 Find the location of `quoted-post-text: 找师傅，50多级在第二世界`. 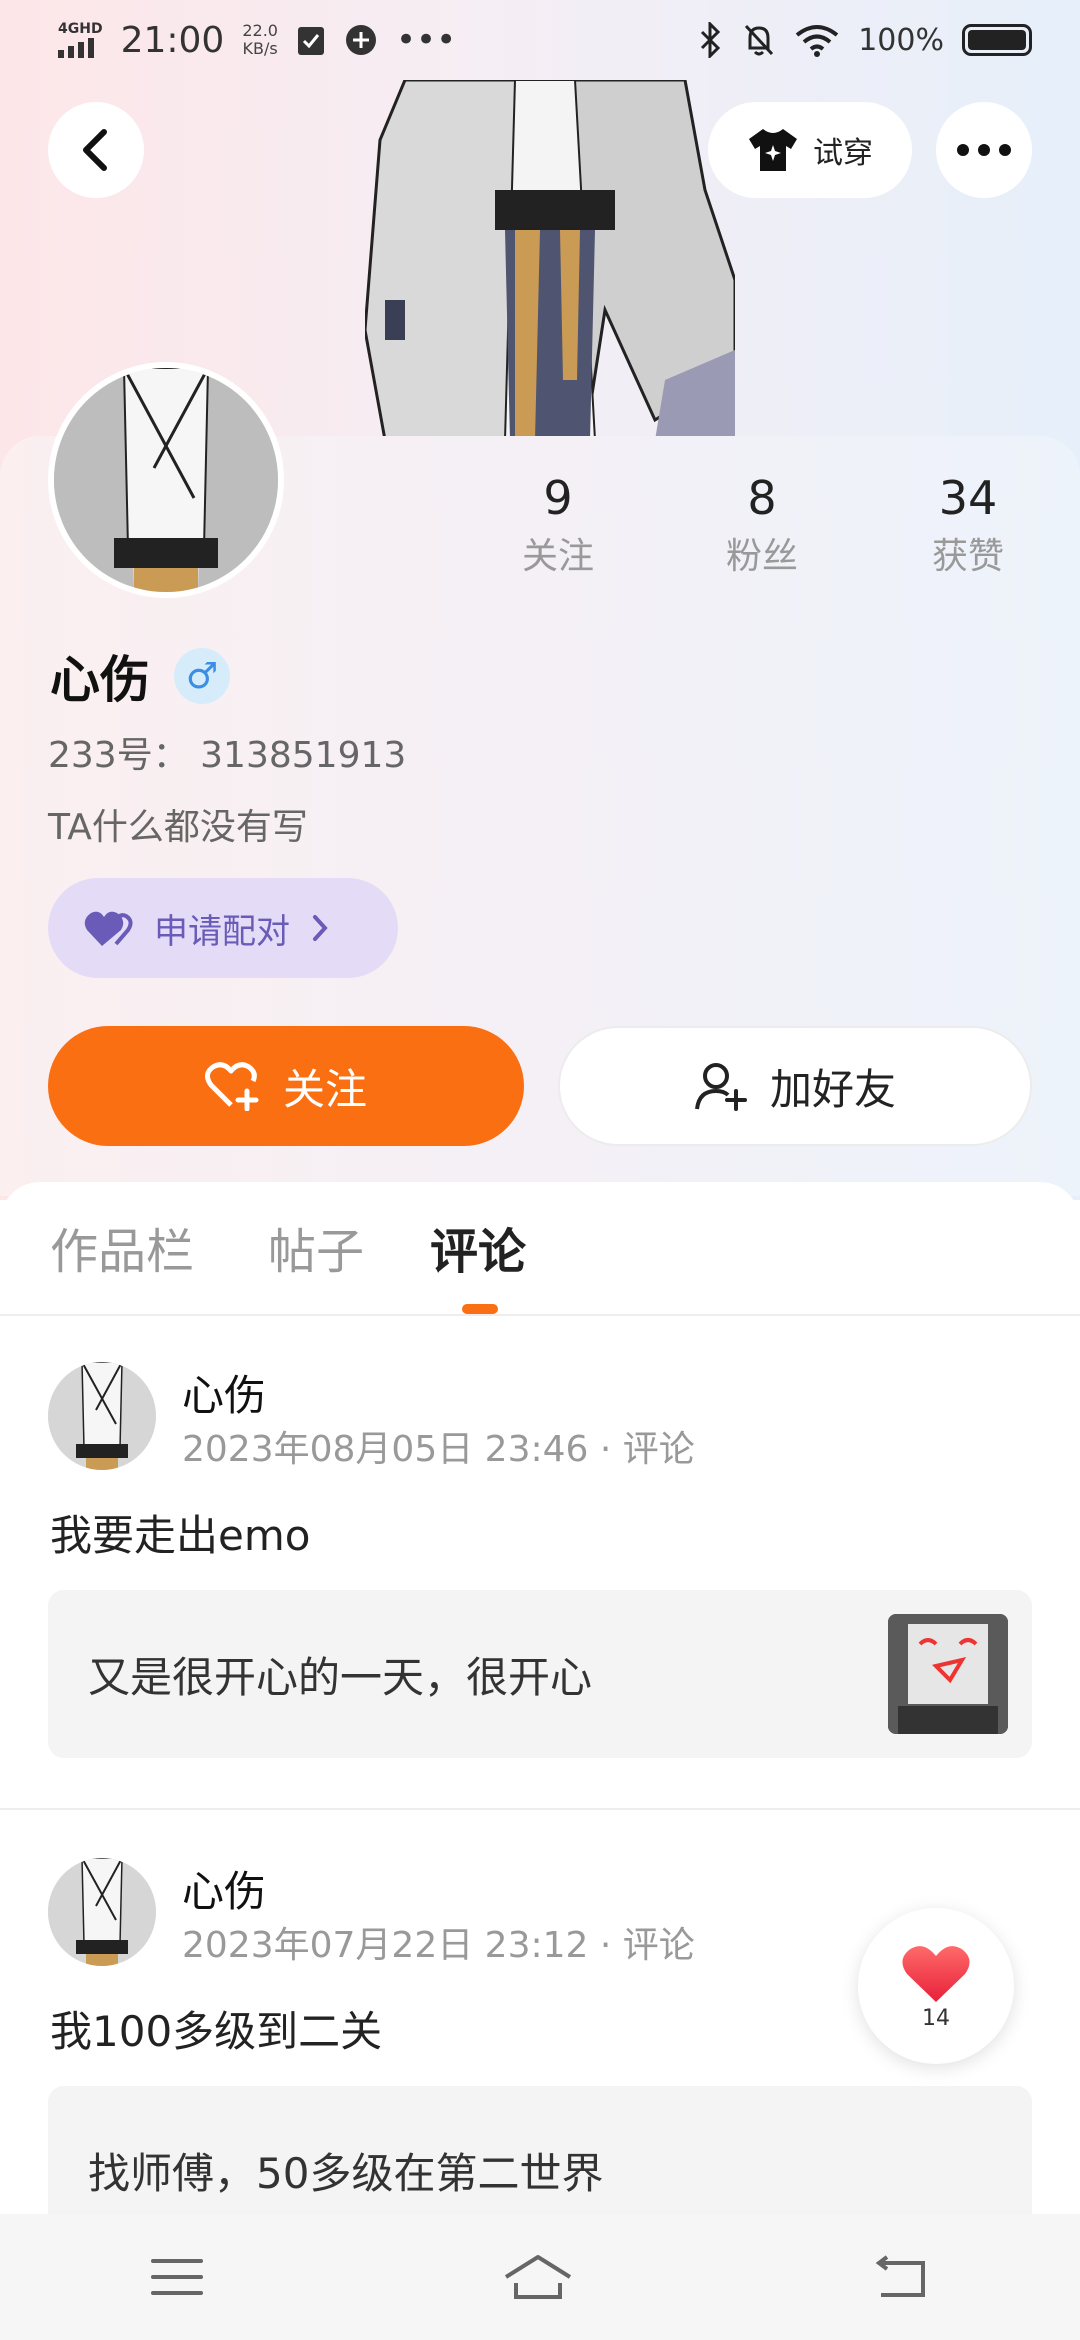

quoted-post-text: 找师傅，50多级在第二世界 is located at coordinates (346, 2173).